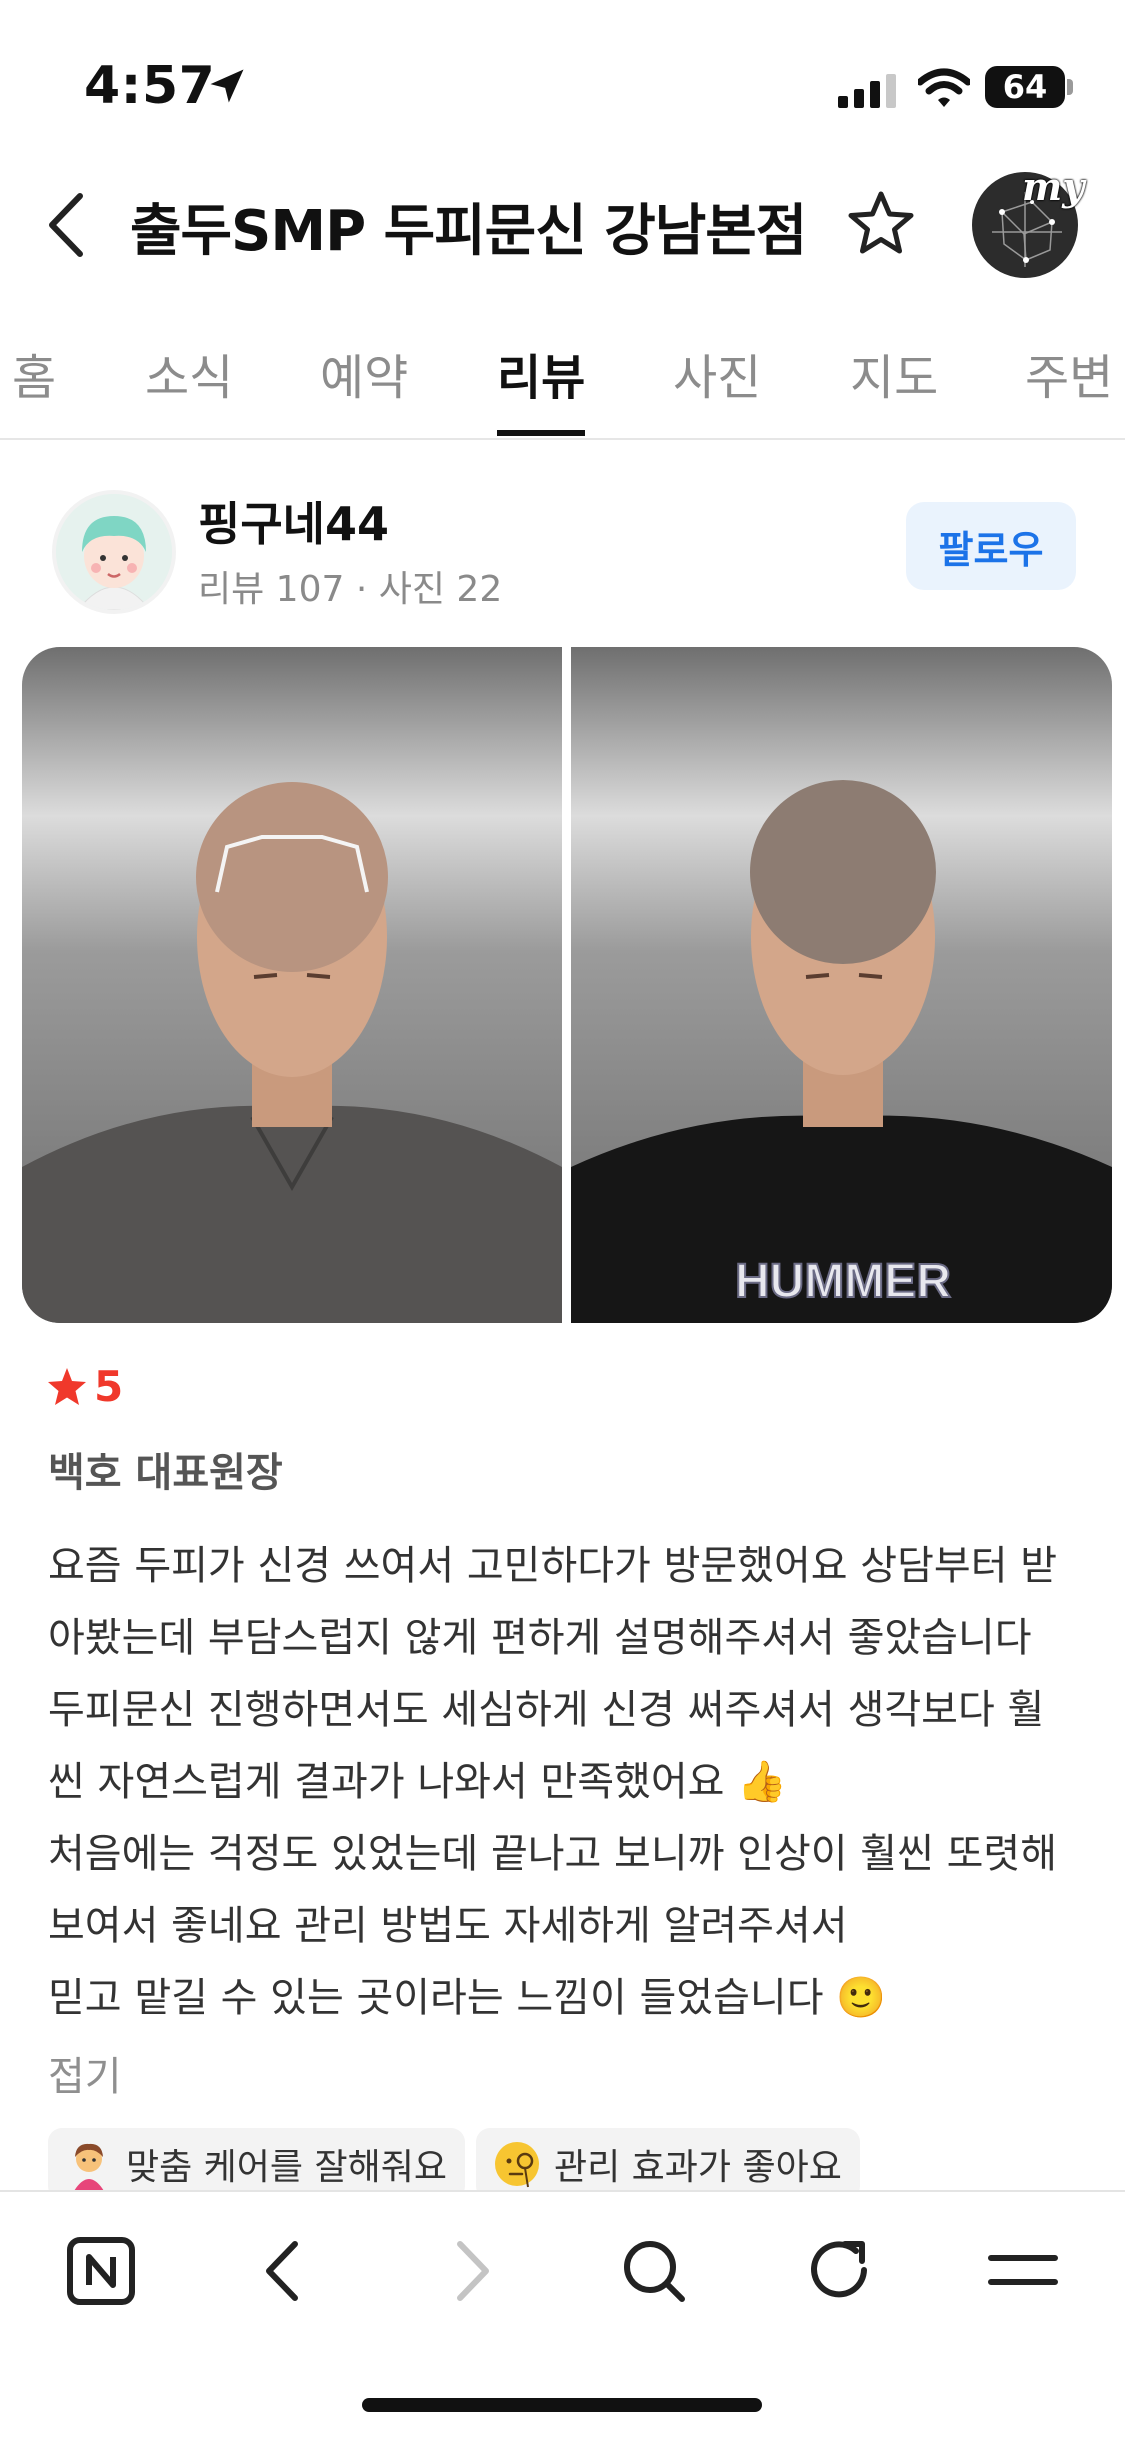 This screenshot has height=2438, width=1125. What do you see at coordinates (85, 2073) in the screenshot?
I see `collapse-link: 접기` at bounding box center [85, 2073].